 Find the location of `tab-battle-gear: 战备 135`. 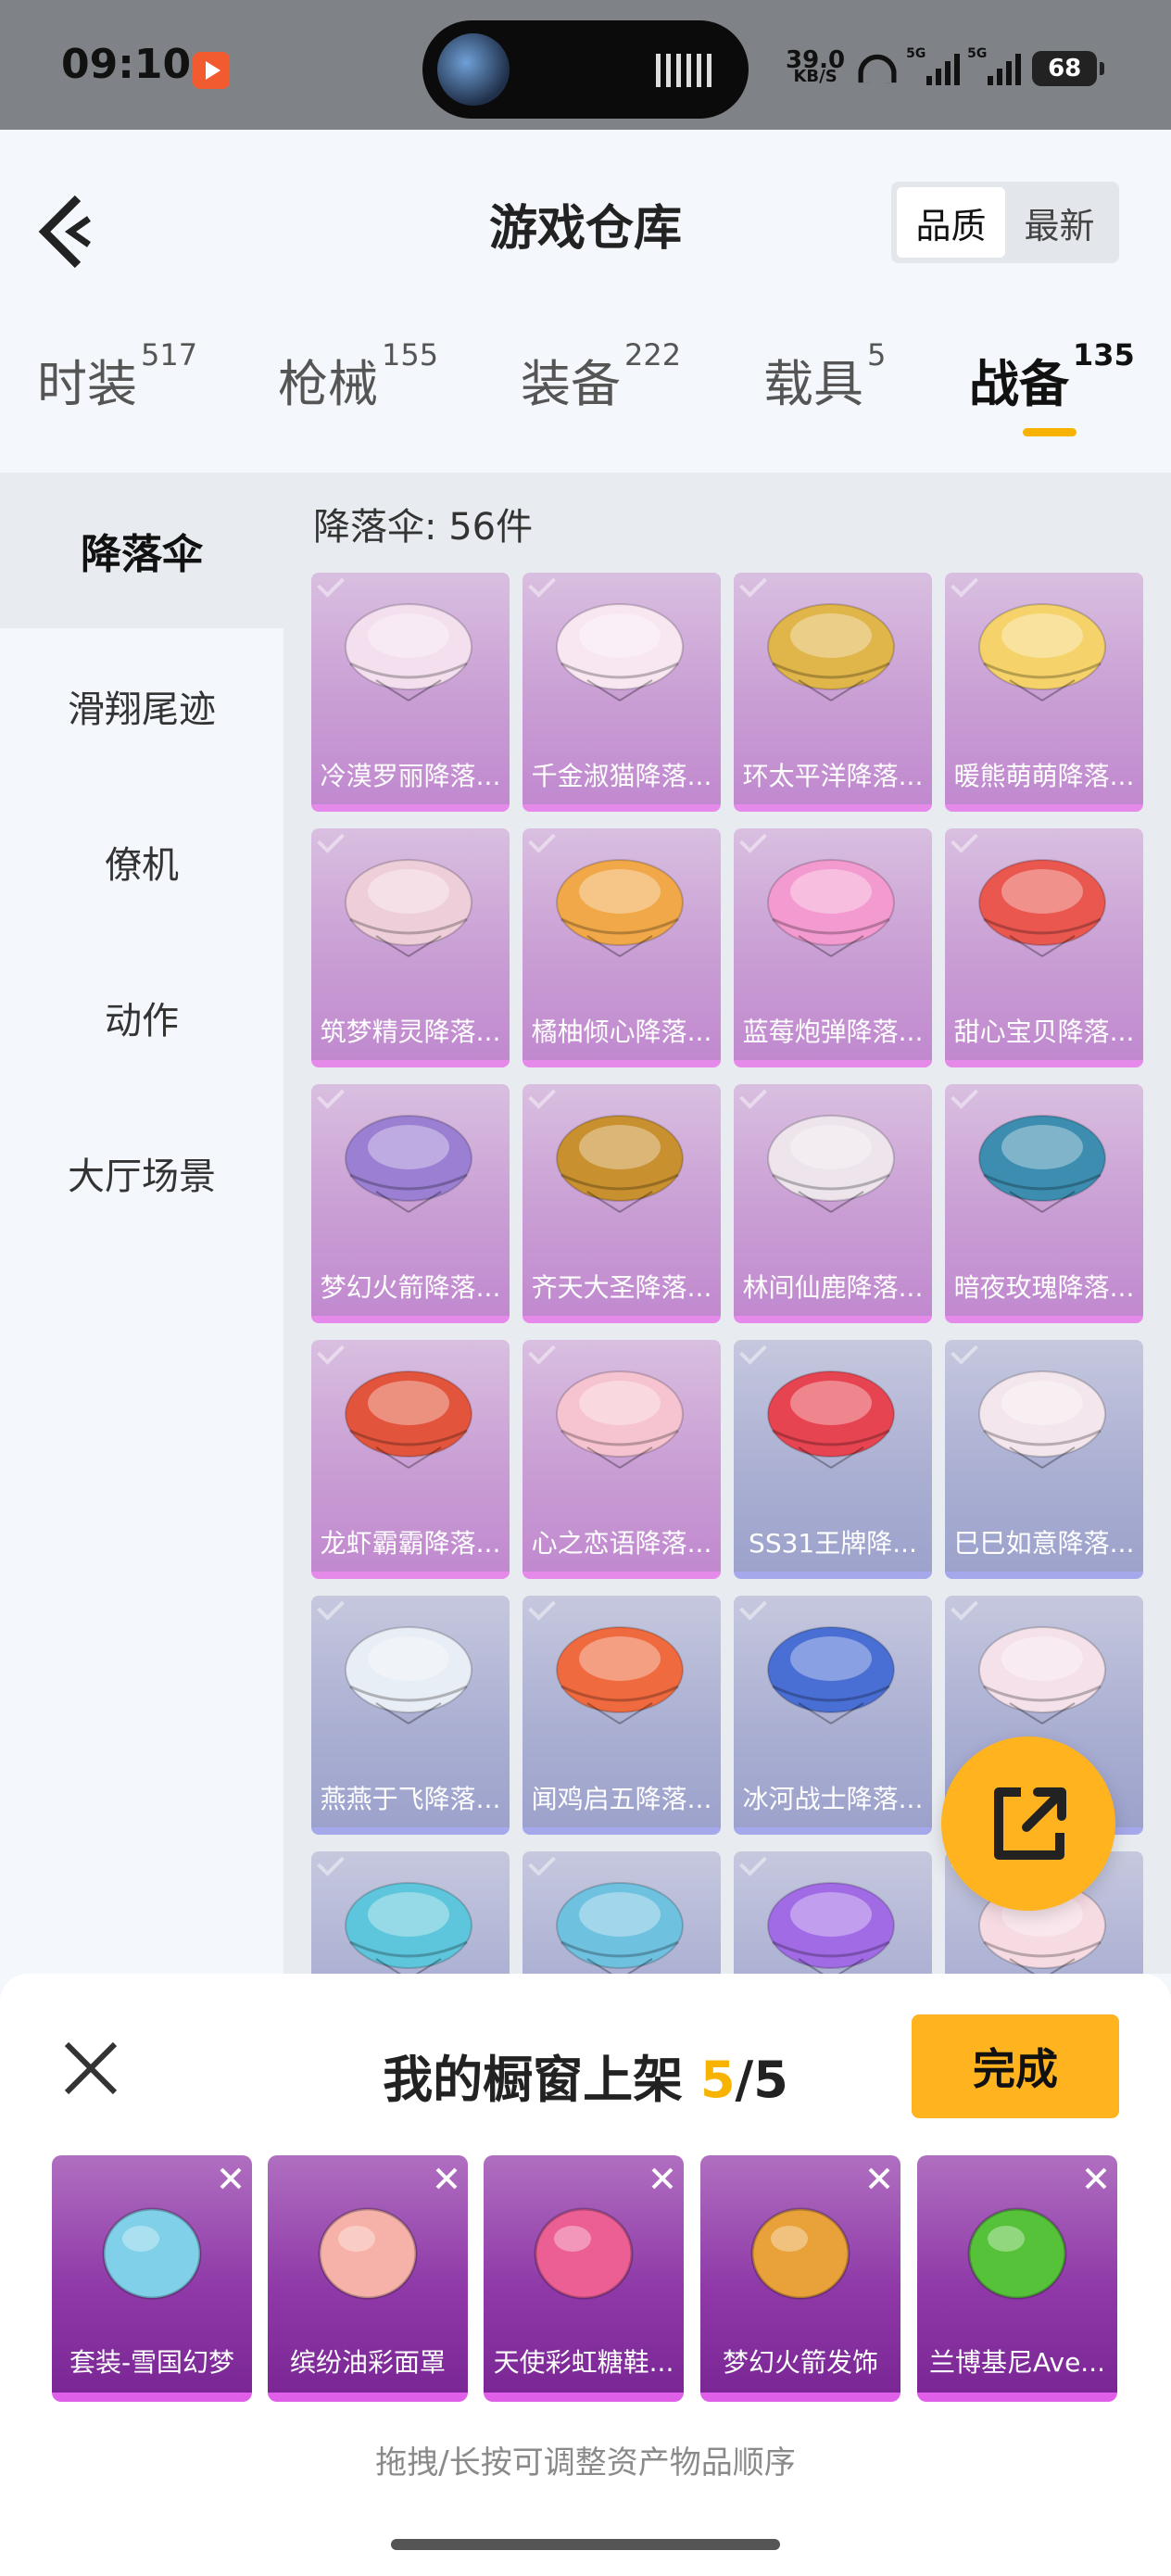

tab-battle-gear: 战备 135 is located at coordinates (1052, 377).